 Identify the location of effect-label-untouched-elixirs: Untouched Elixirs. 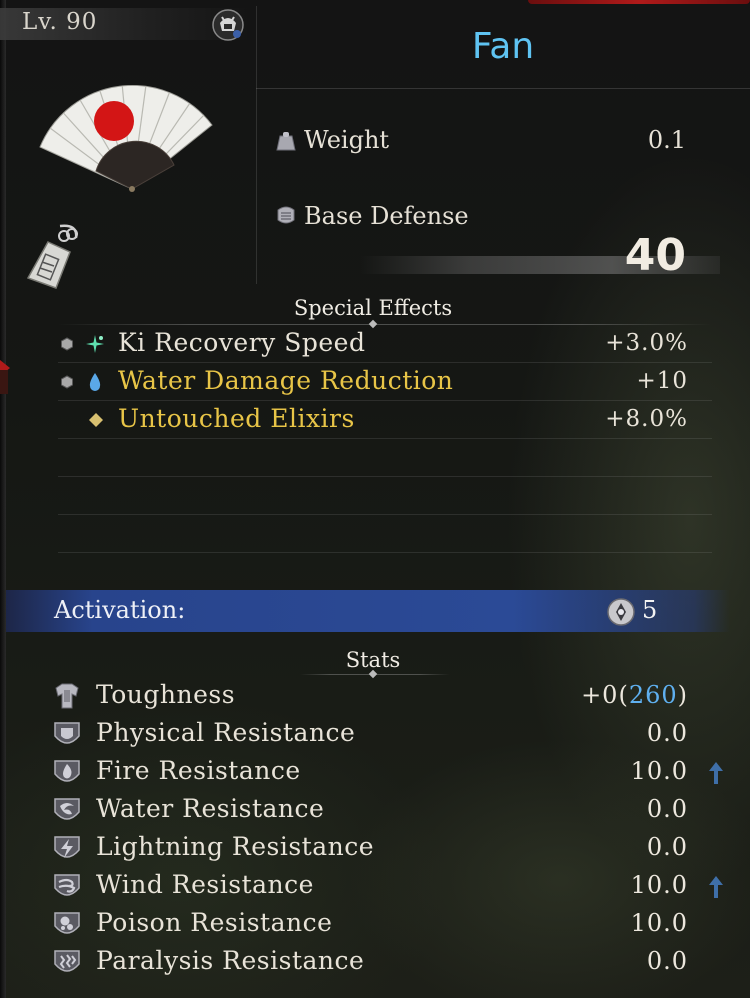
(236, 418).